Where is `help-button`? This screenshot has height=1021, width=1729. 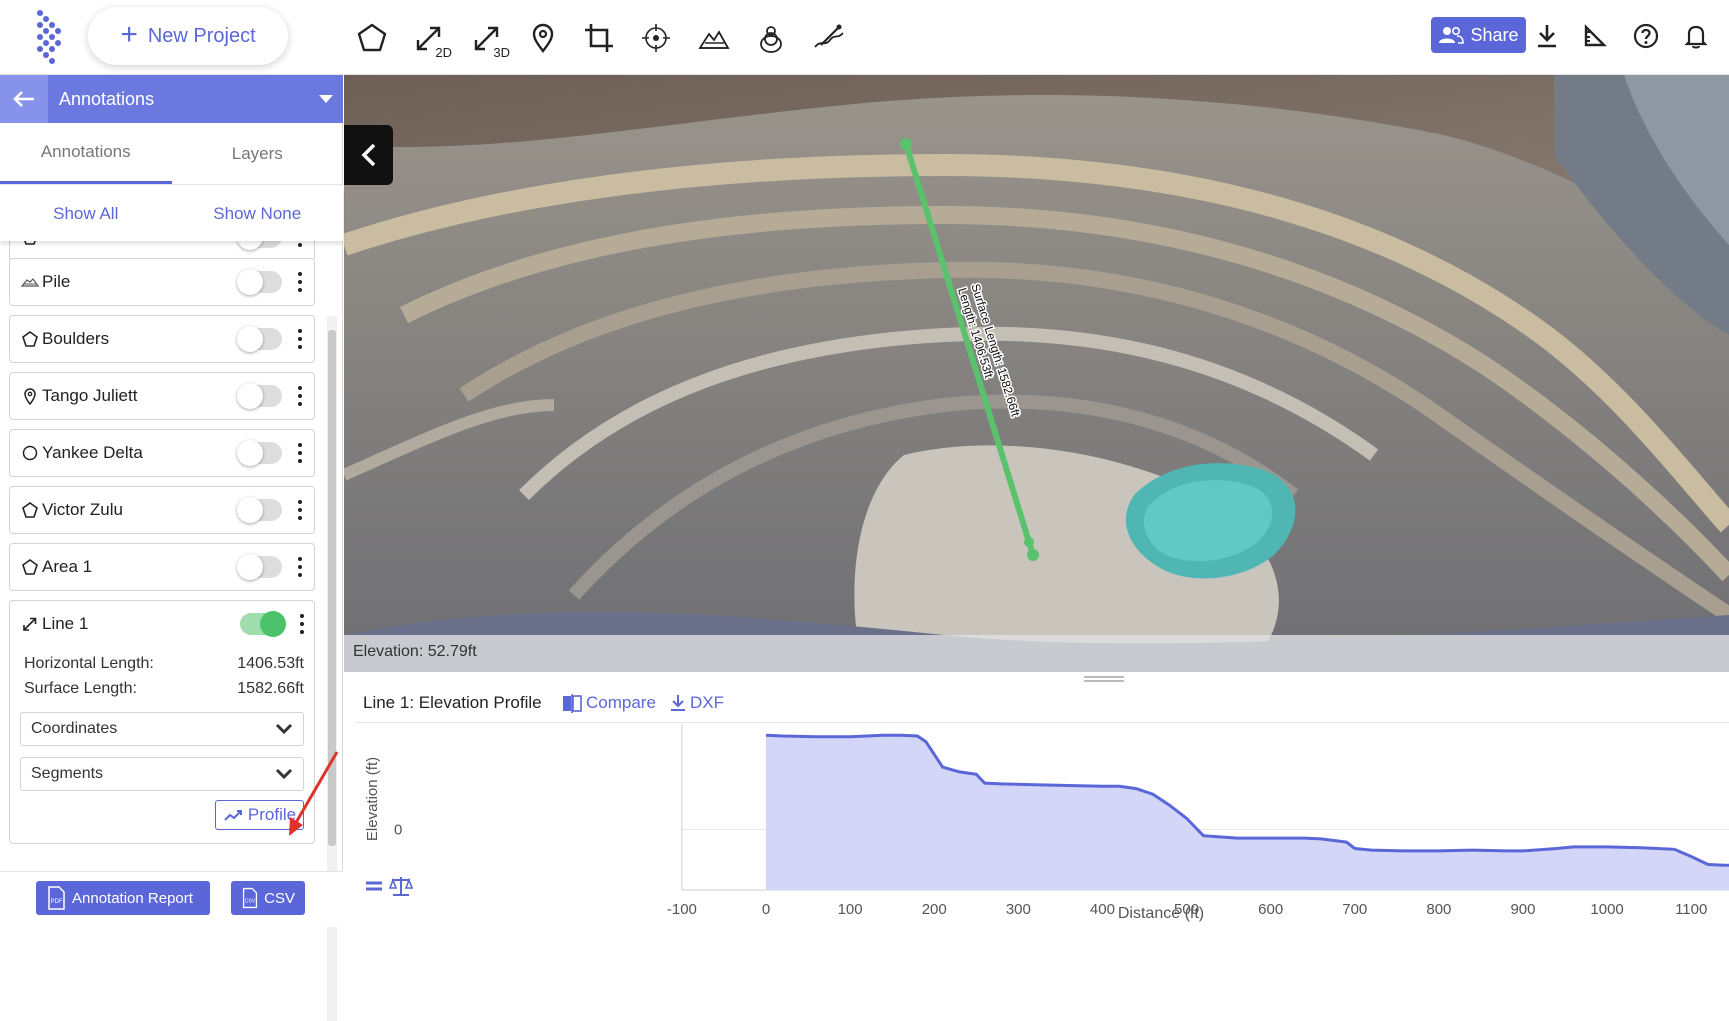
help-button is located at coordinates (1646, 36).